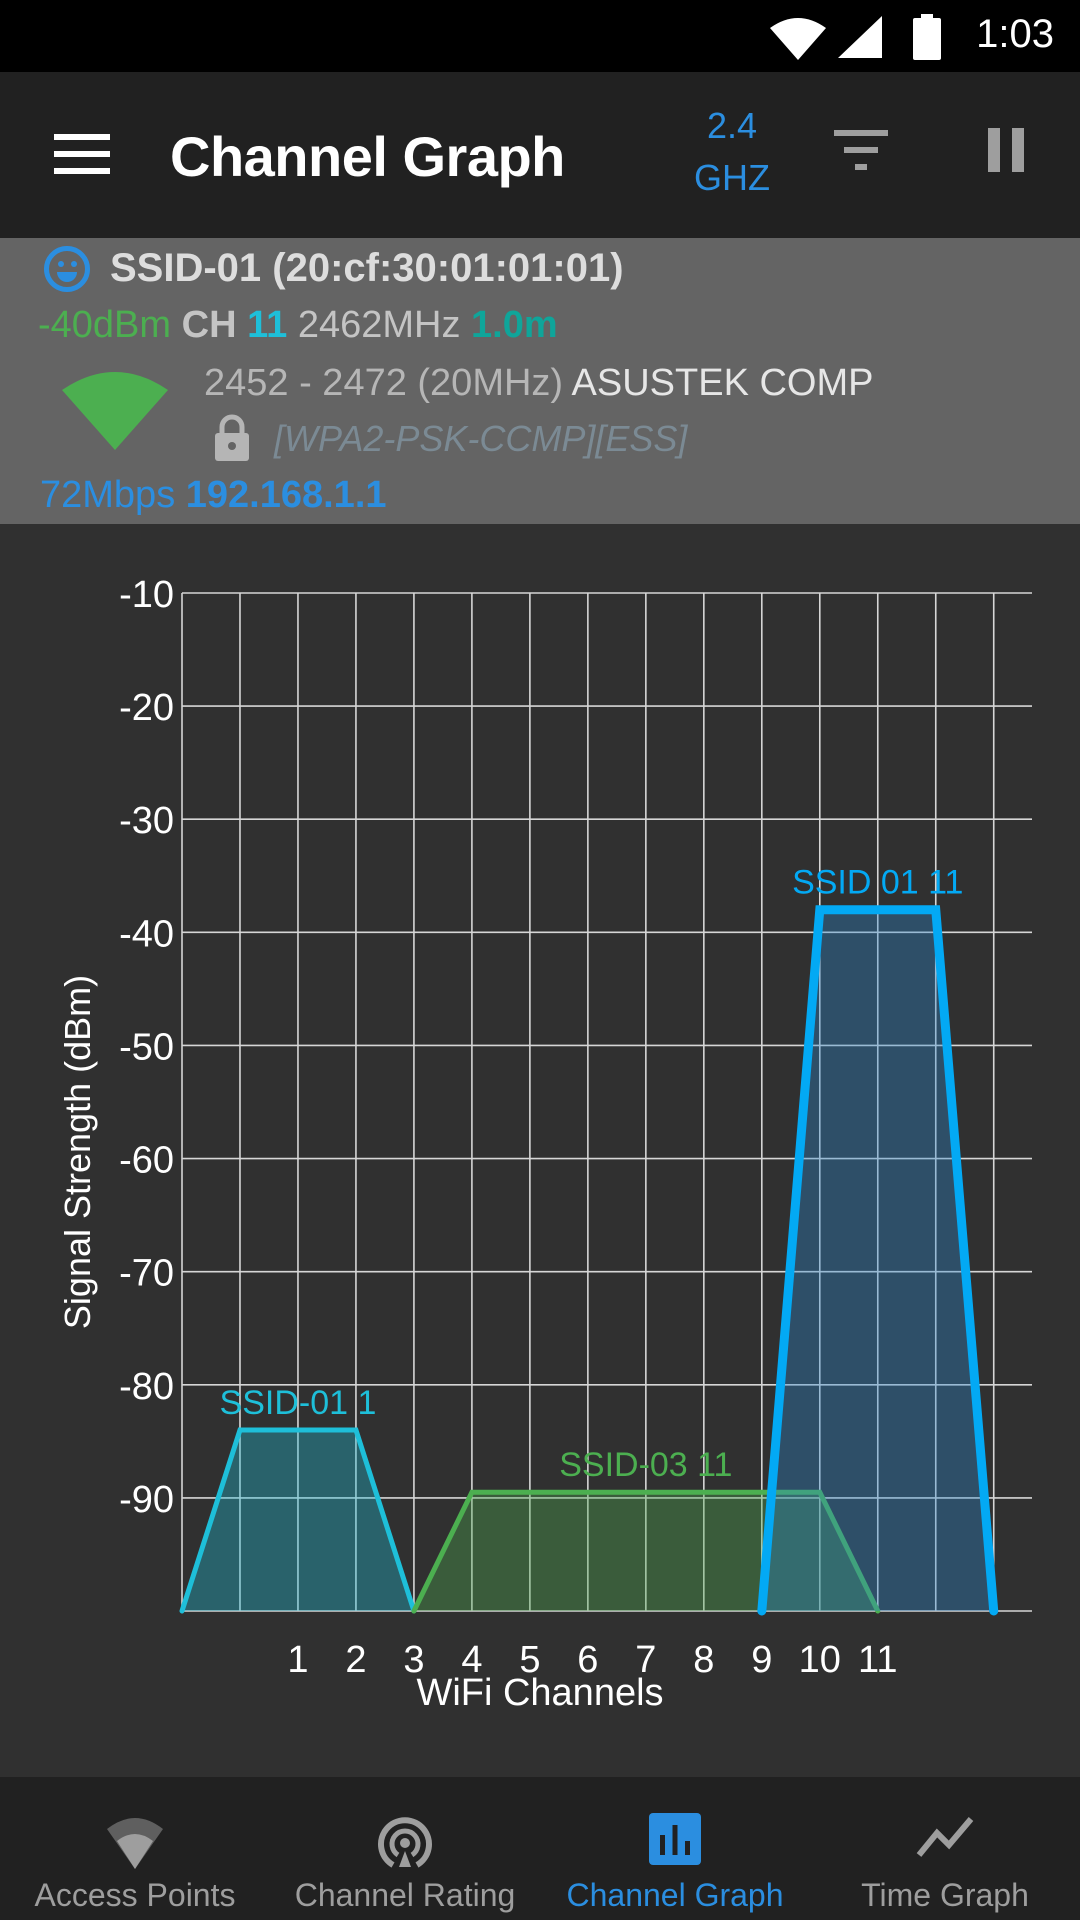  Describe the element at coordinates (232, 437) in the screenshot. I see `lock-icon` at that location.